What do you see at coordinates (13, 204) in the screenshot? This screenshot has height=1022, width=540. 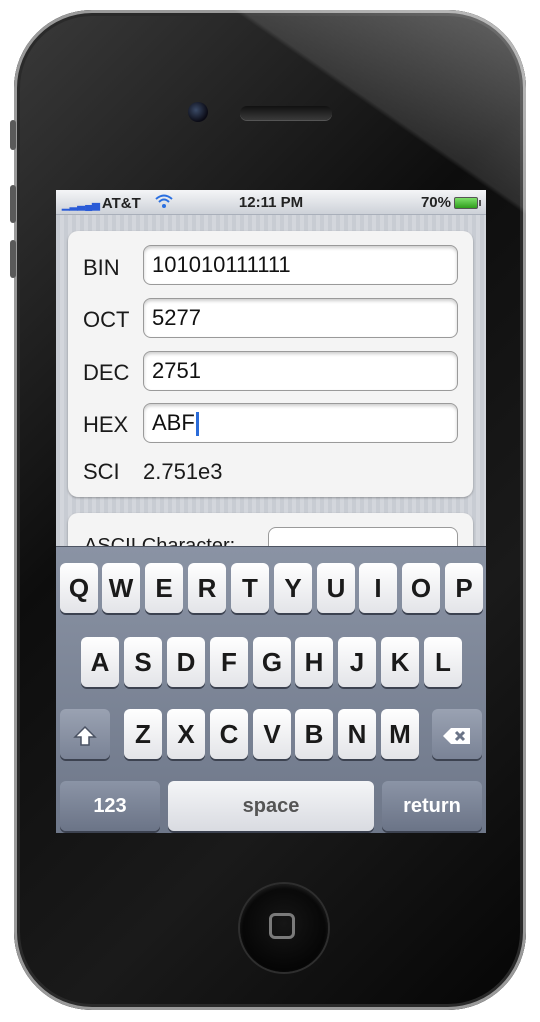 I see `volume-up-button` at bounding box center [13, 204].